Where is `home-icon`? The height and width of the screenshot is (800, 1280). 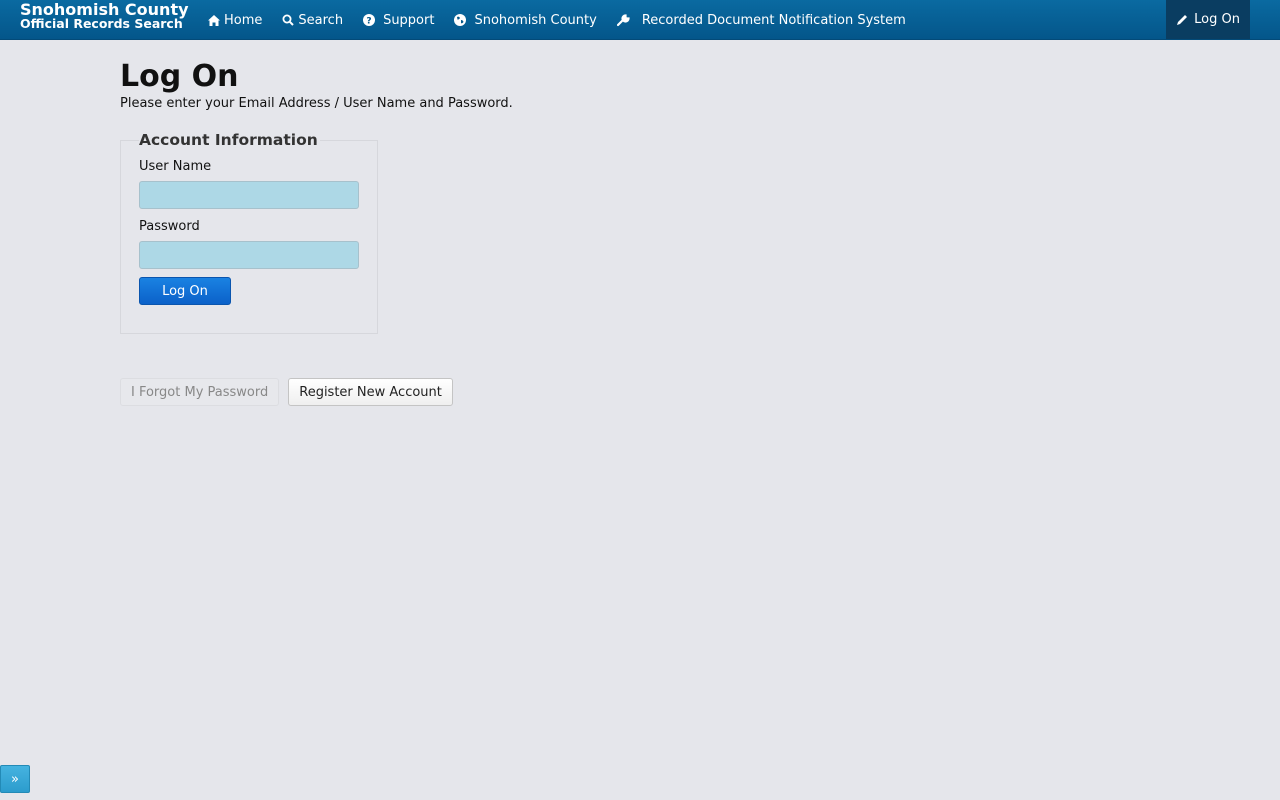 home-icon is located at coordinates (214, 20).